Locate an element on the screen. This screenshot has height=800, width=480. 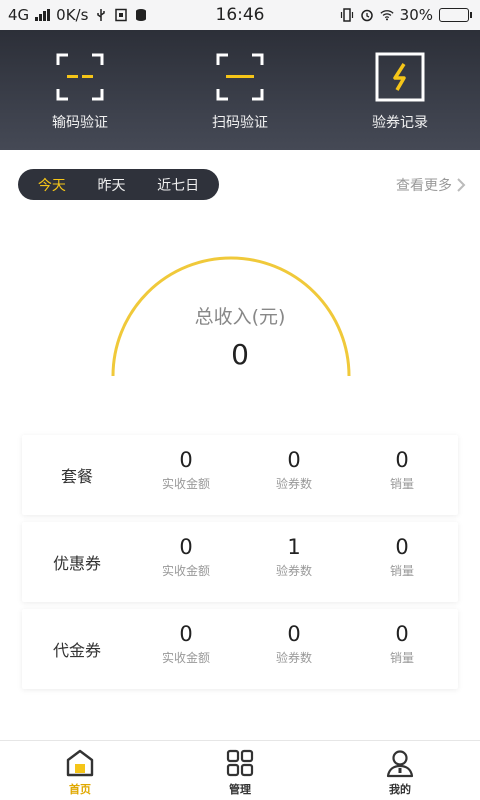
signal-icon is located at coordinates (43, 15).